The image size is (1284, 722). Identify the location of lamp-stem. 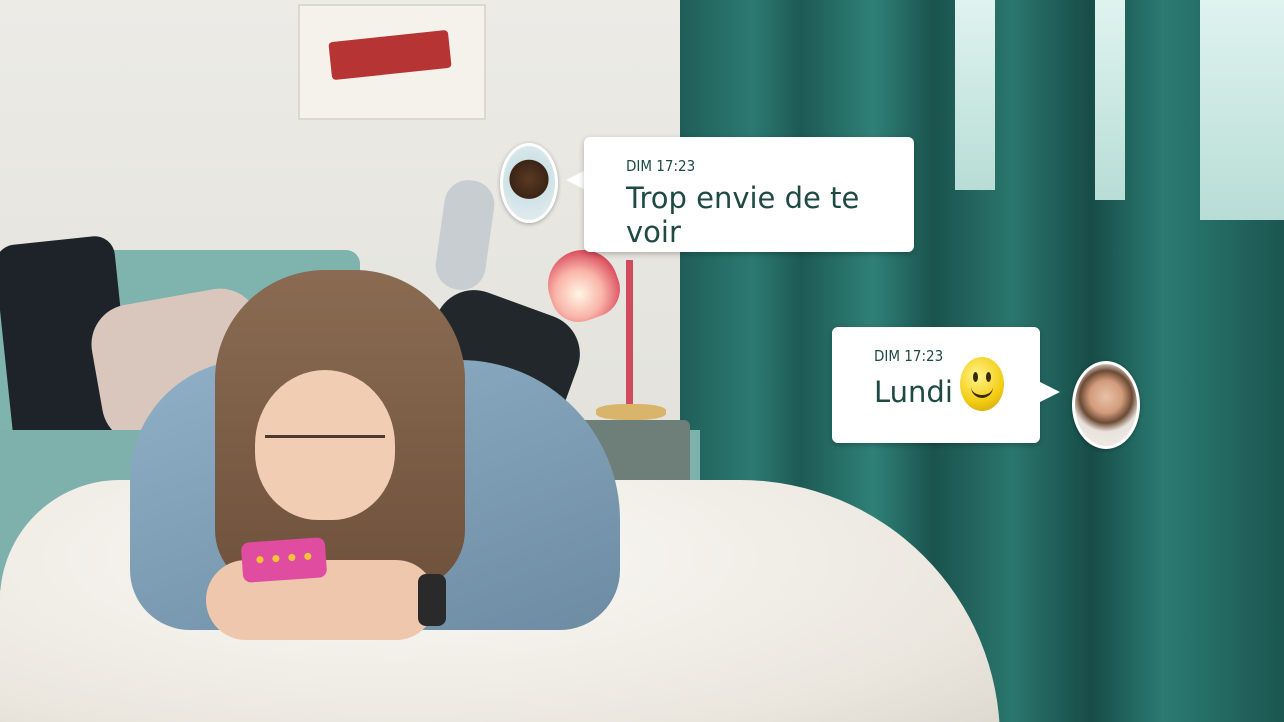
(629, 335).